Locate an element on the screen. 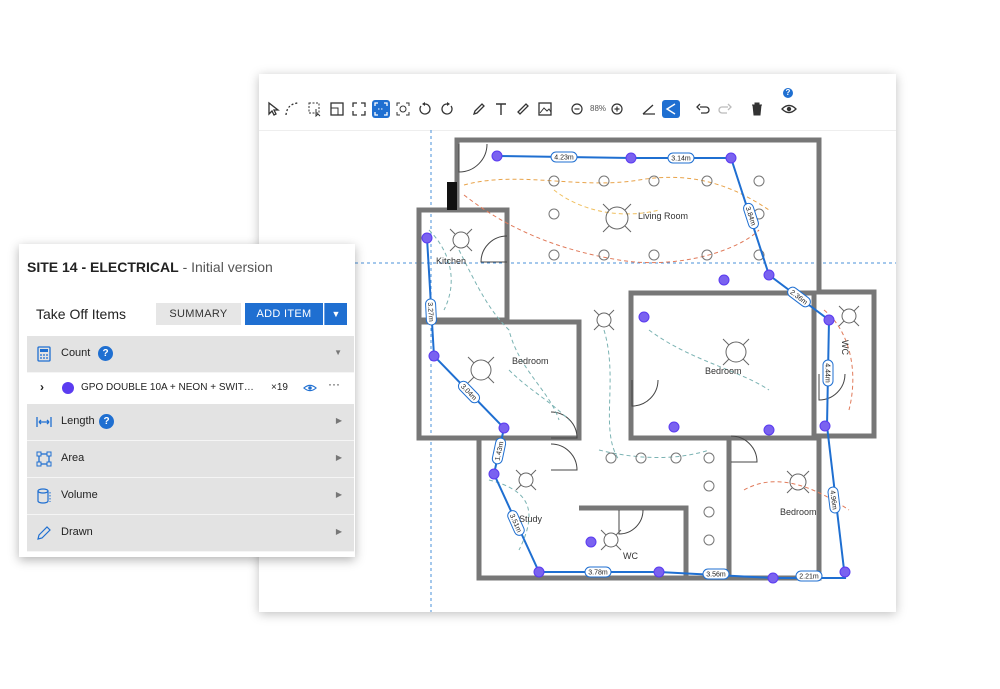  item-color-dot is located at coordinates (68, 388).